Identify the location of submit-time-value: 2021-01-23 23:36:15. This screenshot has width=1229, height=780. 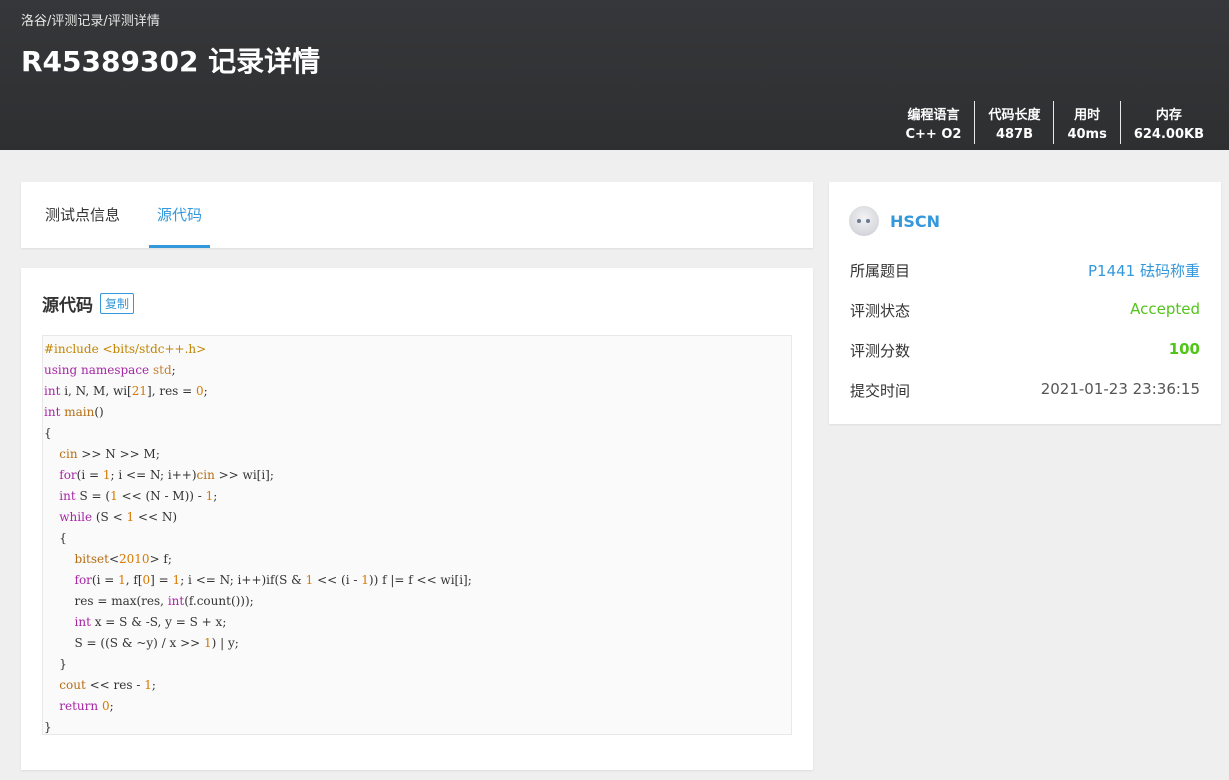
(1120, 389).